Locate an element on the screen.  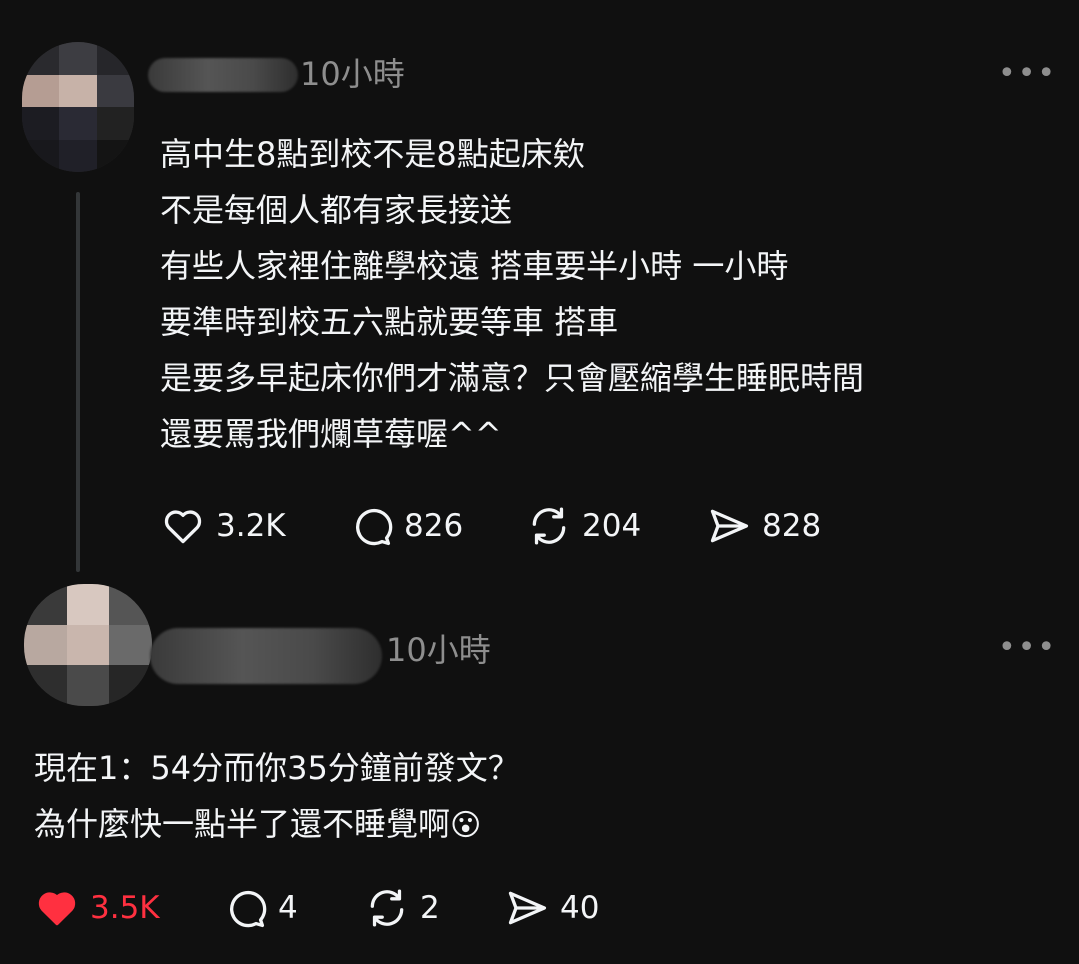
heart-filled-icon is located at coordinates (57, 909).